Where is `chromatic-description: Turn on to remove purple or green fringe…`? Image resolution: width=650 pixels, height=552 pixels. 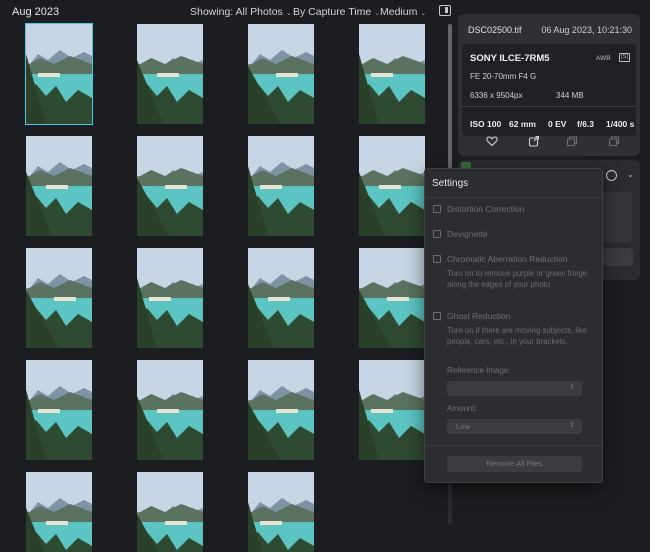 chromatic-description: Turn on to remove purple or green fringe… is located at coordinates (517, 279).